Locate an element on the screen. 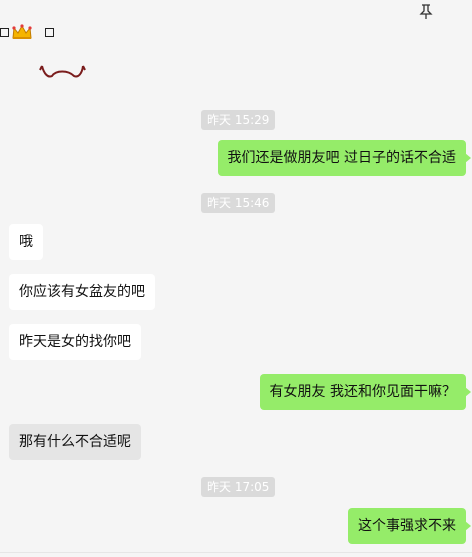 This screenshot has width=472, height=557. timestamp: 昨天 17:05 is located at coordinates (238, 487).